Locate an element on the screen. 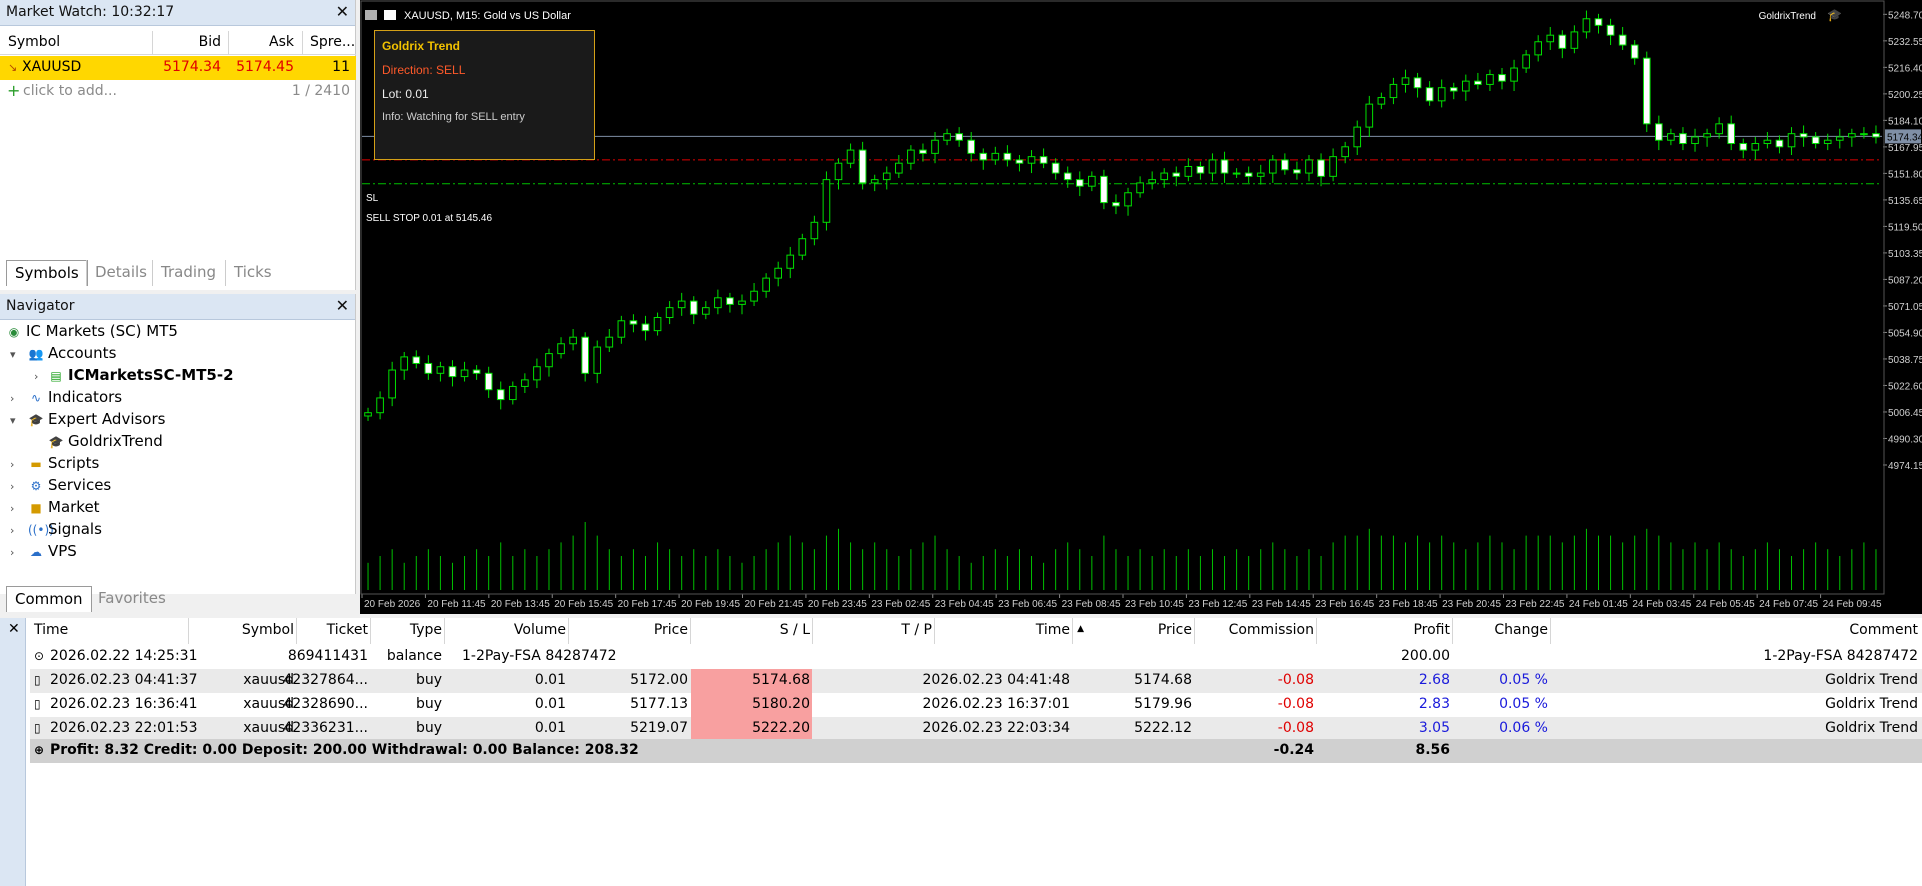  col-price: Price is located at coordinates (671, 630).